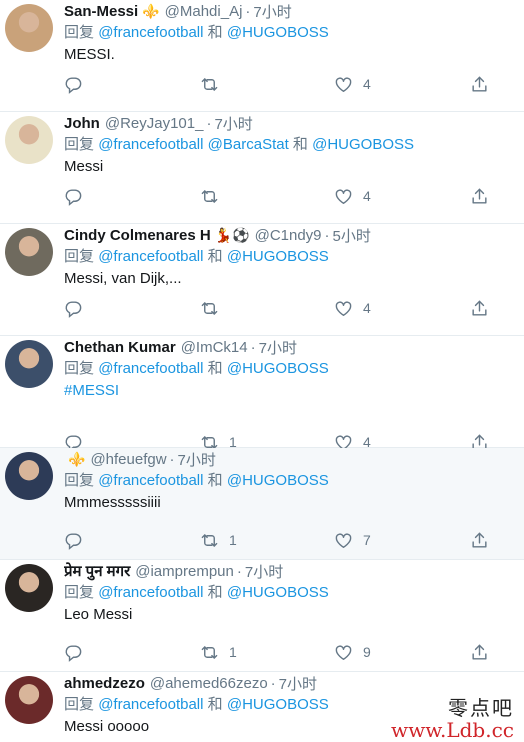 The height and width of the screenshot is (742, 524). I want to click on user-handle: @ahemed66zezo, so click(209, 683).